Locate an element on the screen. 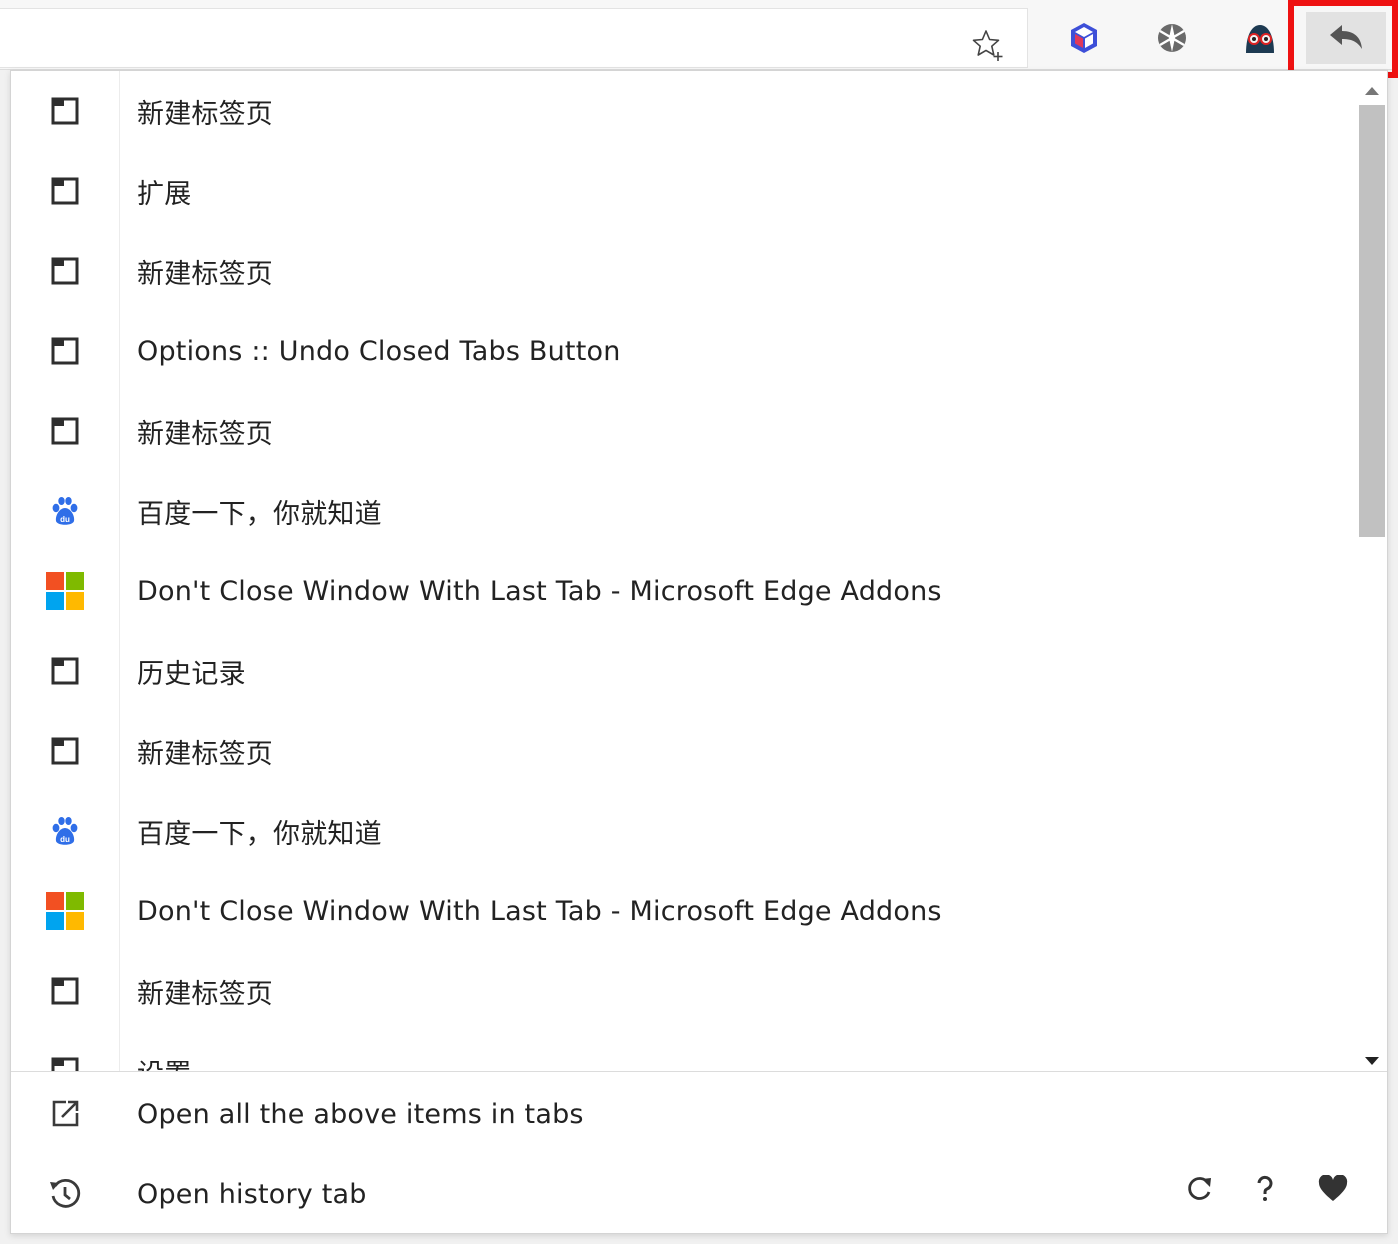 The height and width of the screenshot is (1244, 1398). star-add-icon is located at coordinates (987, 45).